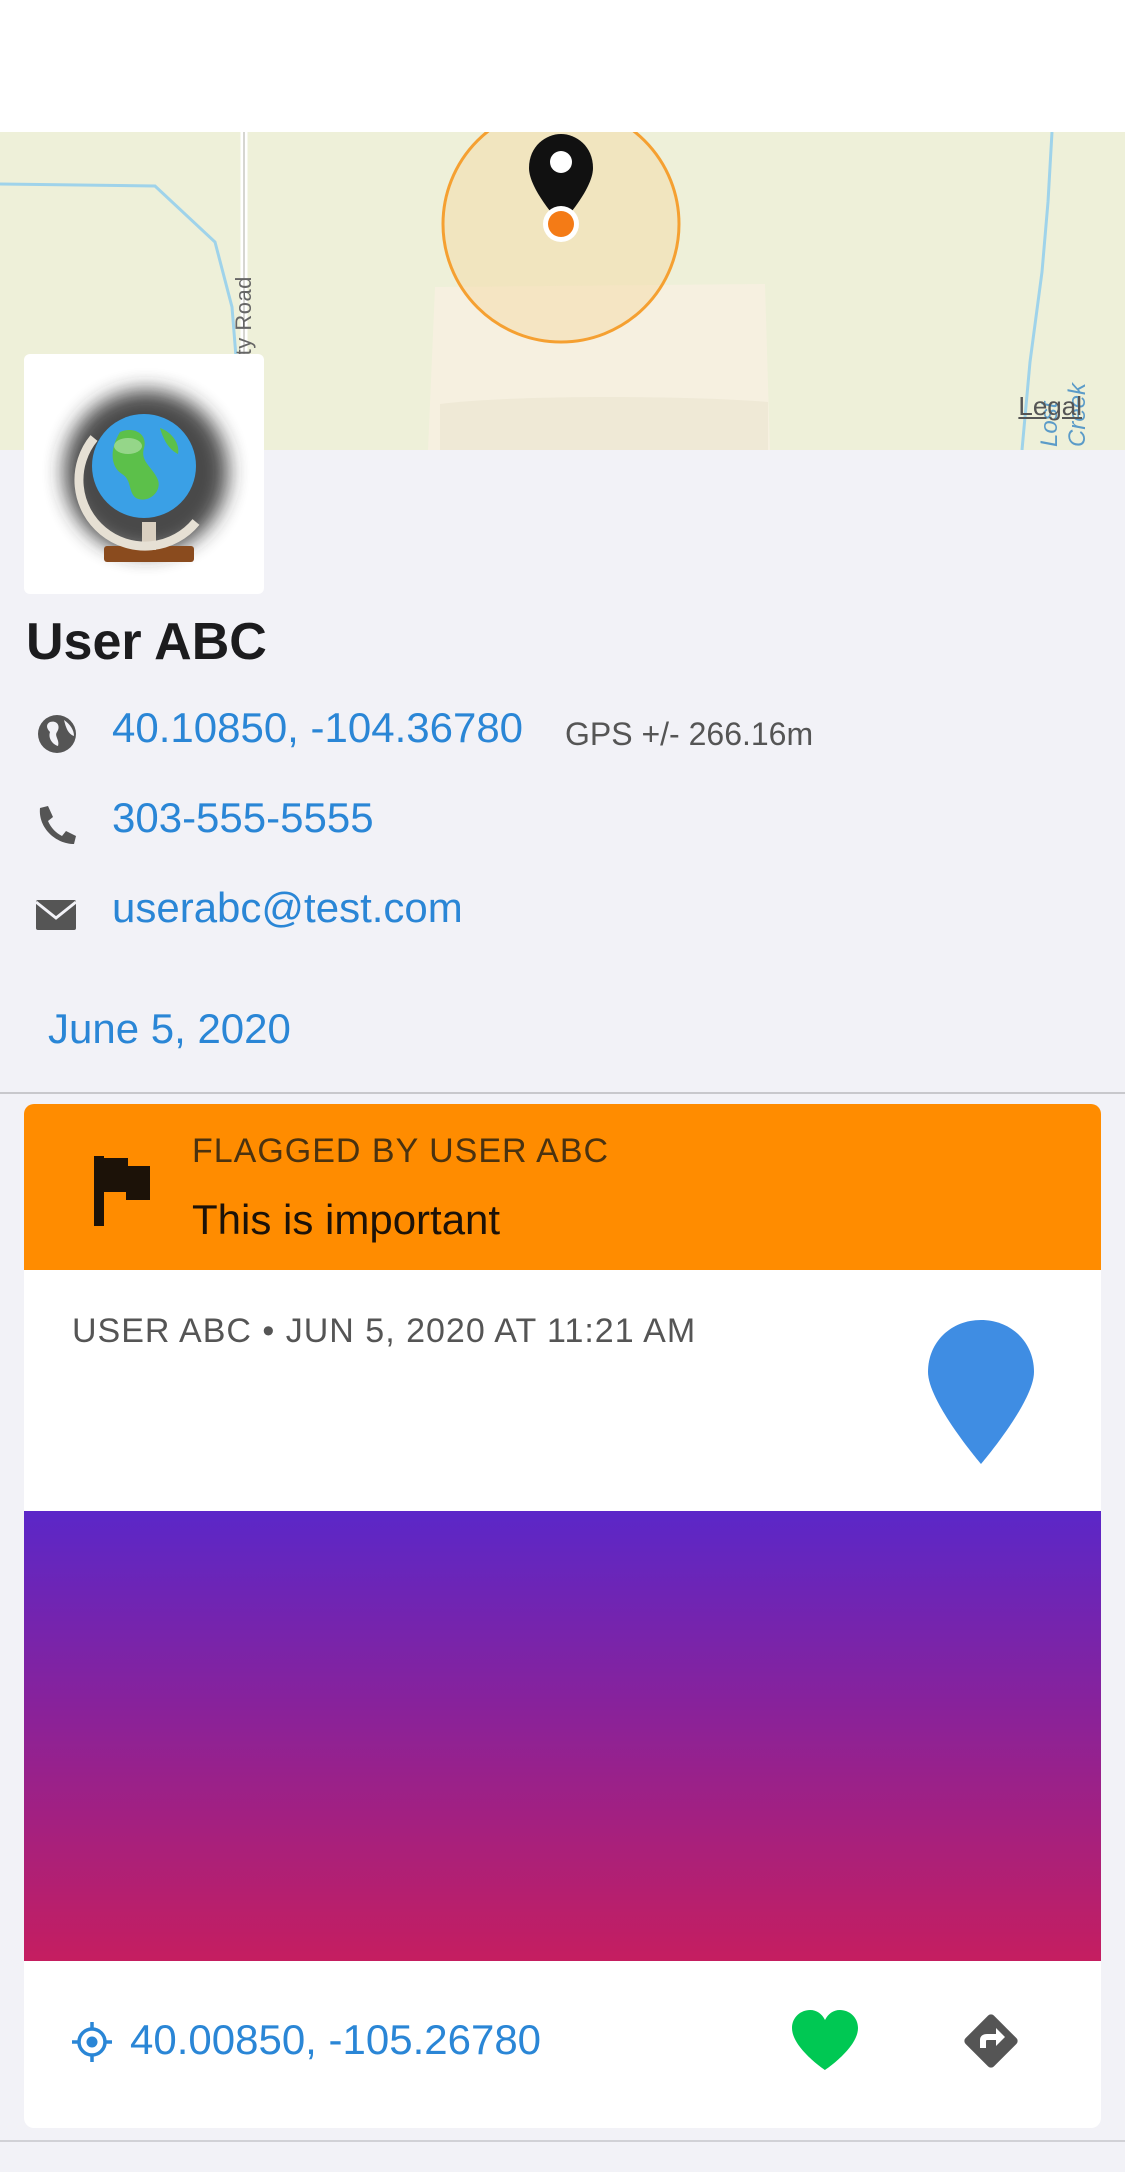 The image size is (1125, 2172). I want to click on observation-header: USER ABC • JUN 5, 2020 AT 11:21 AM, so click(384, 1331).